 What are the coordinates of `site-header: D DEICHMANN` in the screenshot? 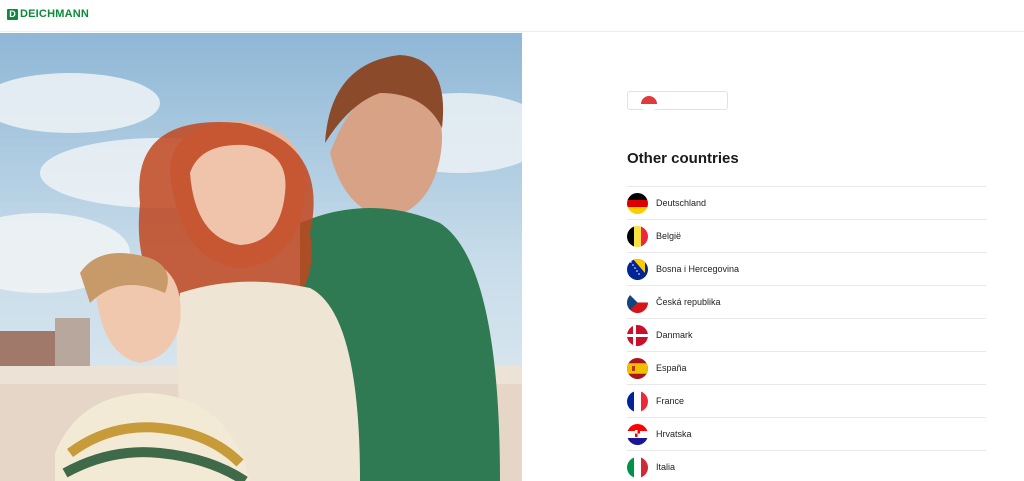 It's located at (512, 16).